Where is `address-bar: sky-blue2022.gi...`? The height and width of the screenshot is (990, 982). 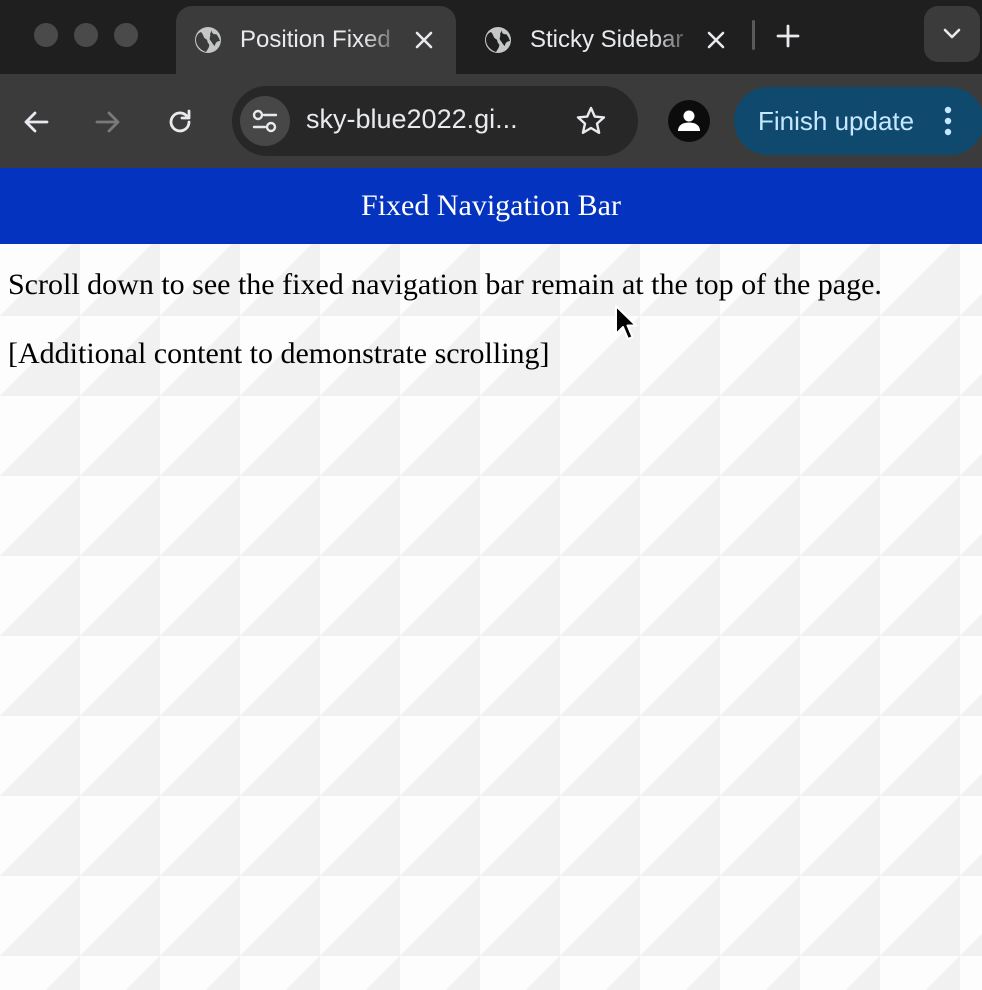
address-bar: sky-blue2022.gi... is located at coordinates (435, 121).